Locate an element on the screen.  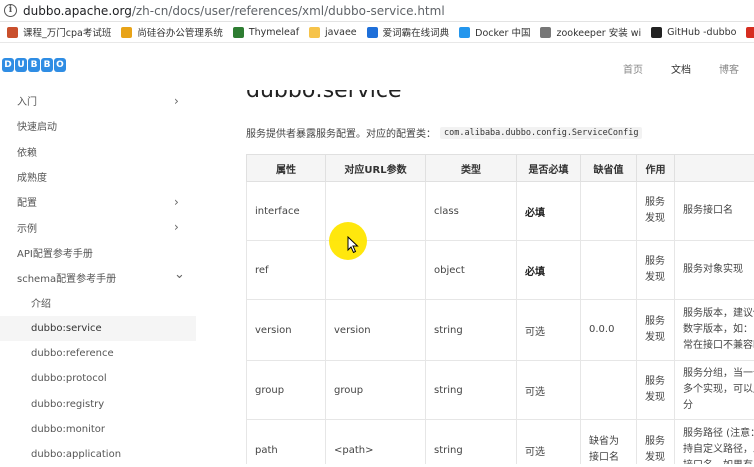
column-header: 对应URL参数 is located at coordinates (376, 168).